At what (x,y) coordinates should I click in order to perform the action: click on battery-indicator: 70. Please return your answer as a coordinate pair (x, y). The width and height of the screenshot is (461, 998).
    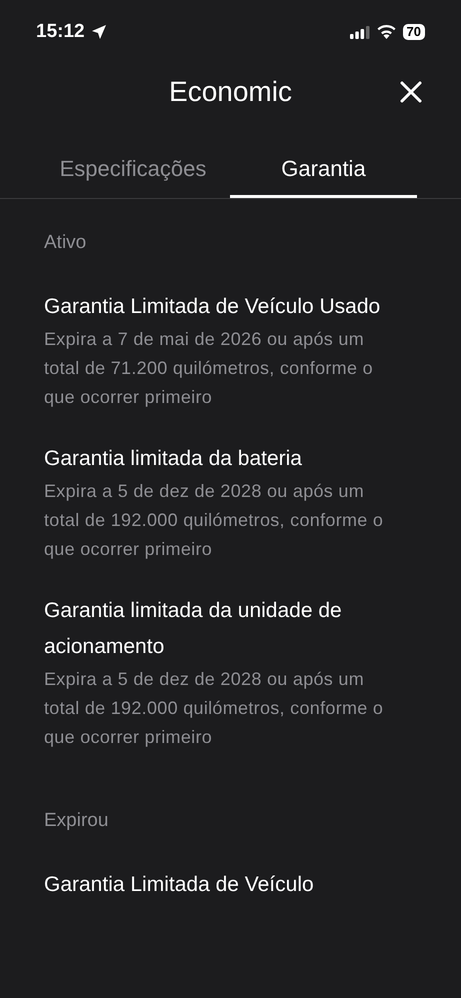
    Looking at the image, I should click on (413, 32).